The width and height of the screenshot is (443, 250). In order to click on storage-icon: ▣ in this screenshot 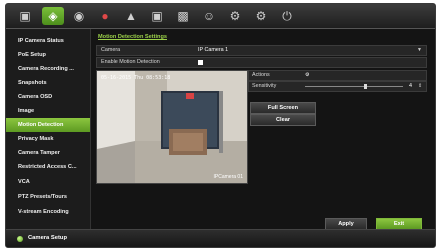, I will do `click(157, 16)`.